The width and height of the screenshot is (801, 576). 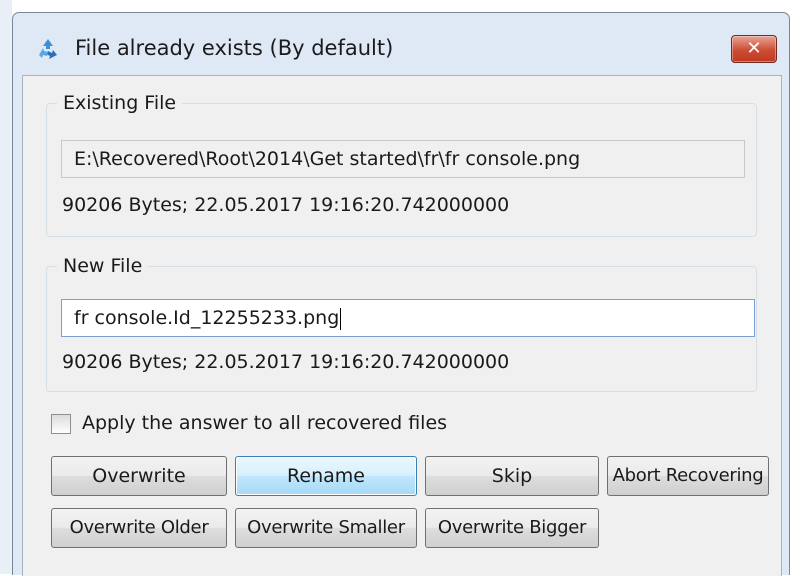 I want to click on overwrite-smaller-button: Overwrite Smaller, so click(x=326, y=528).